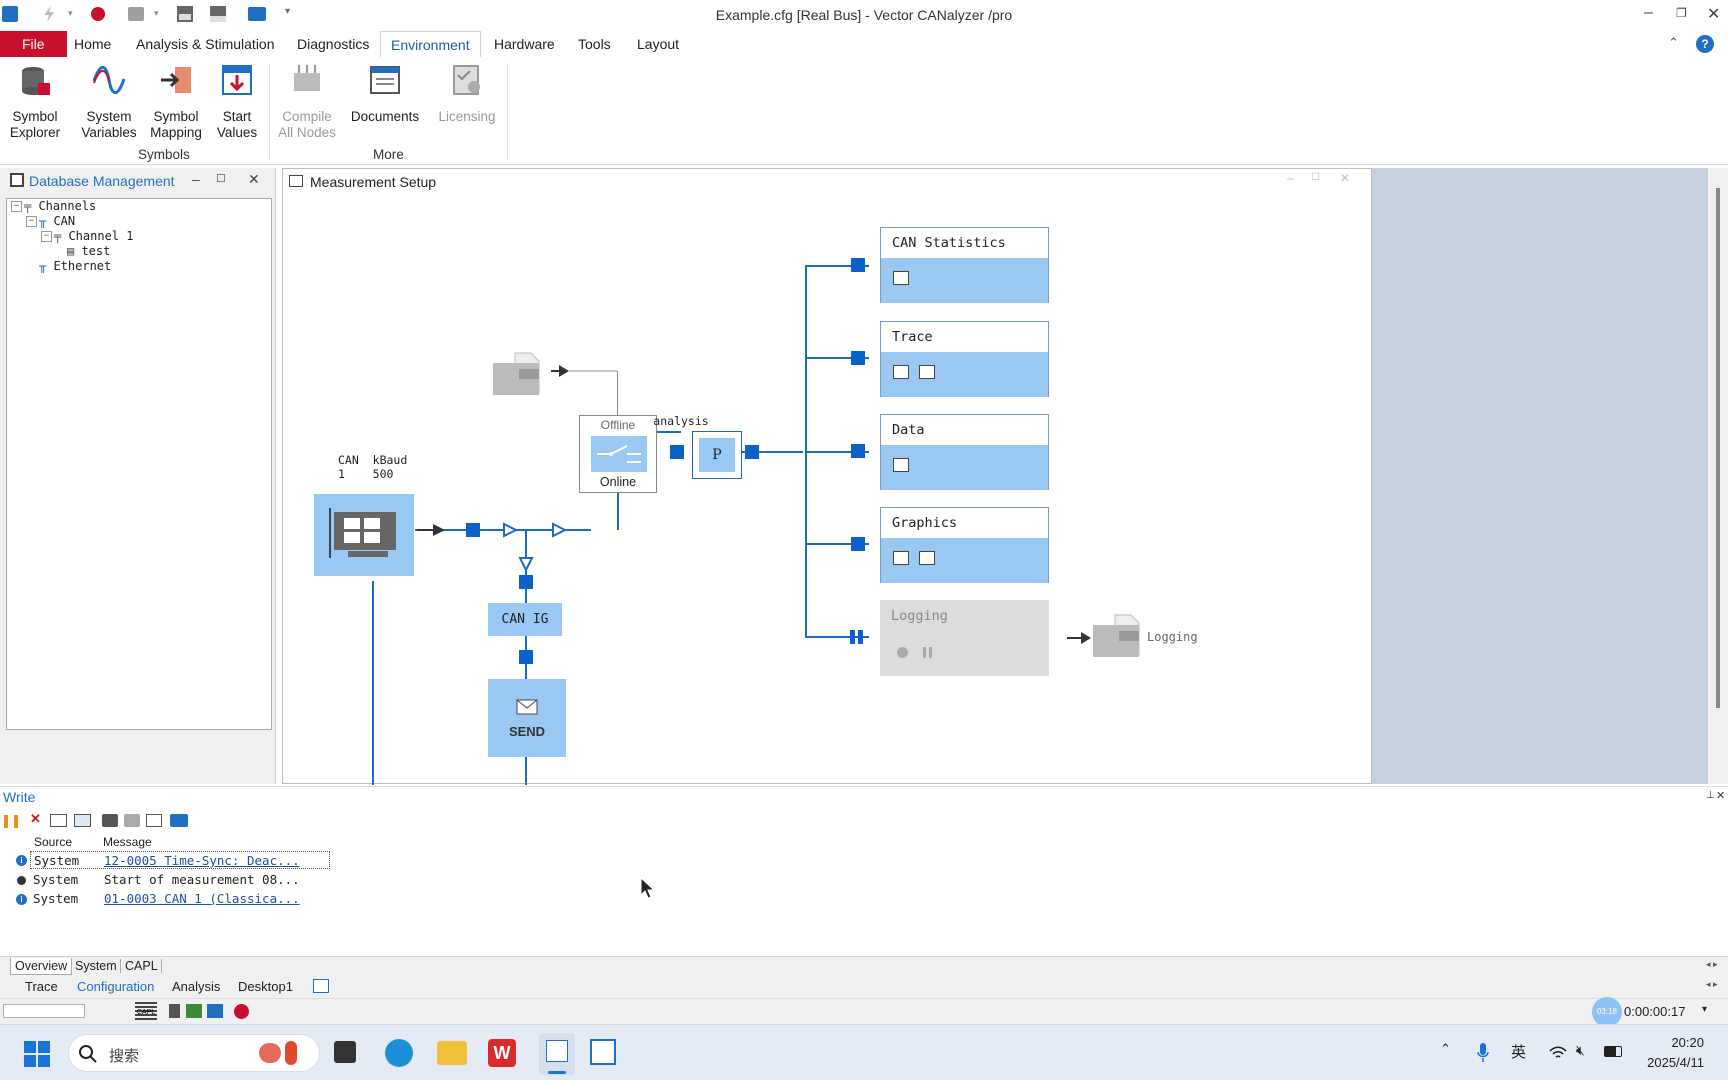 The image size is (1728, 1080). I want to click on plugin-status-icon, so click(194, 1011).